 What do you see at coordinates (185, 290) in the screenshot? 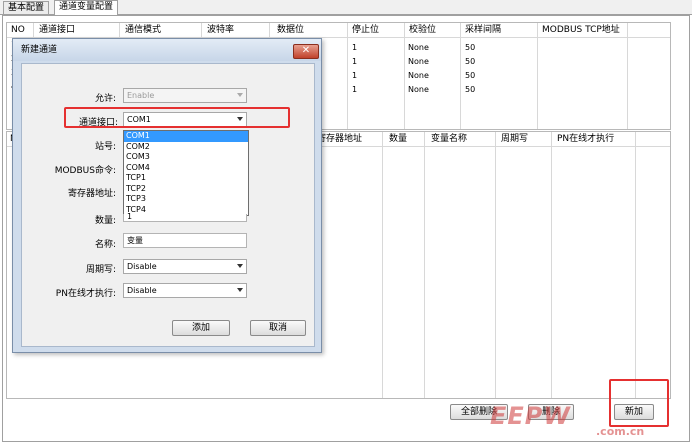
I see `pn-online-exec-select: Disable` at bounding box center [185, 290].